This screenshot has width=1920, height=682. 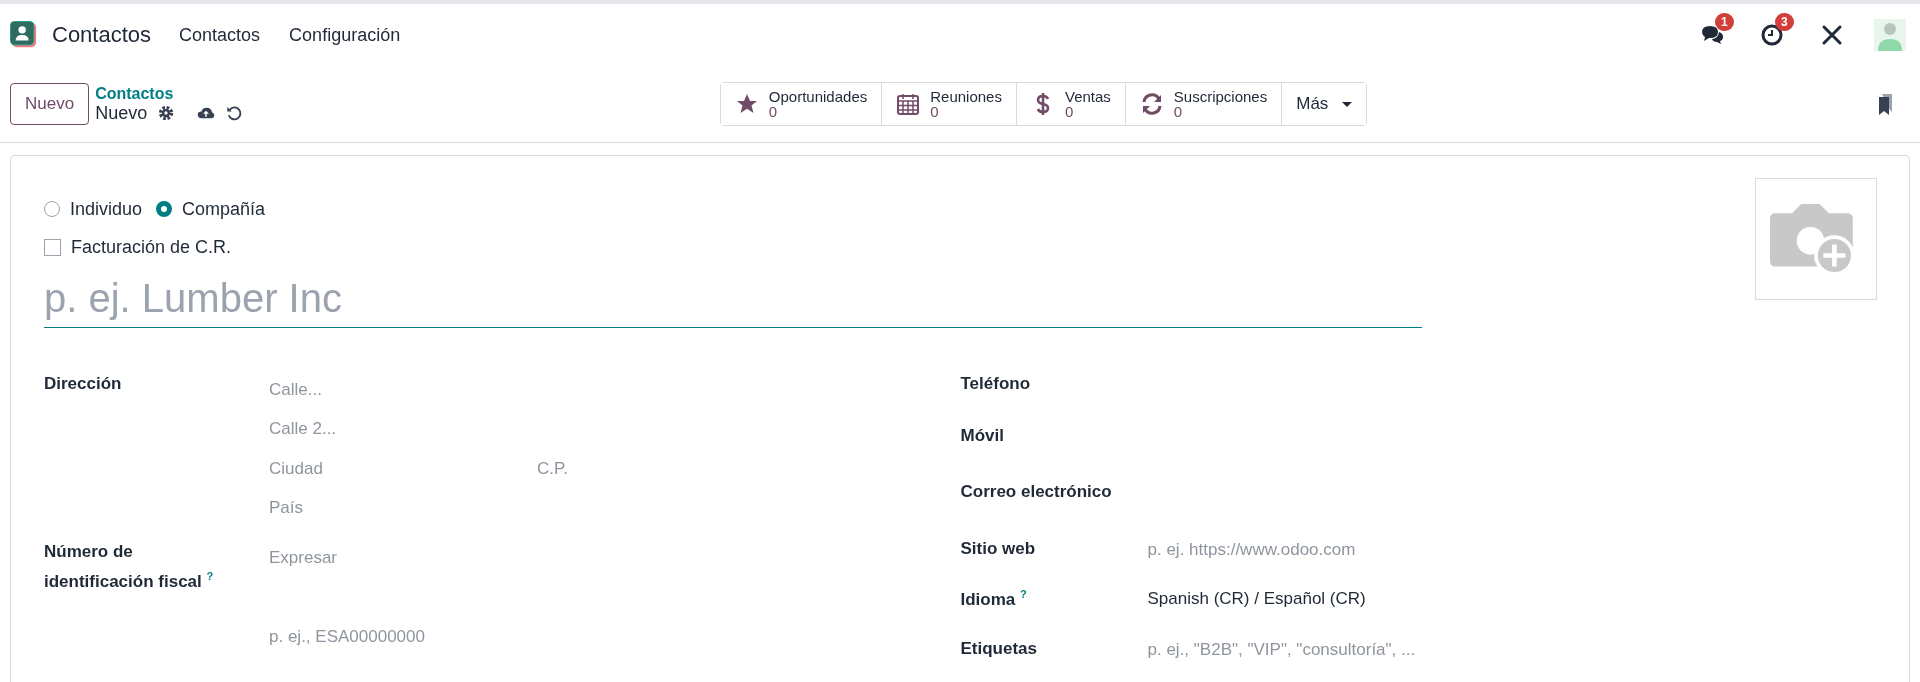 What do you see at coordinates (164, 209) in the screenshot?
I see `radio-button` at bounding box center [164, 209].